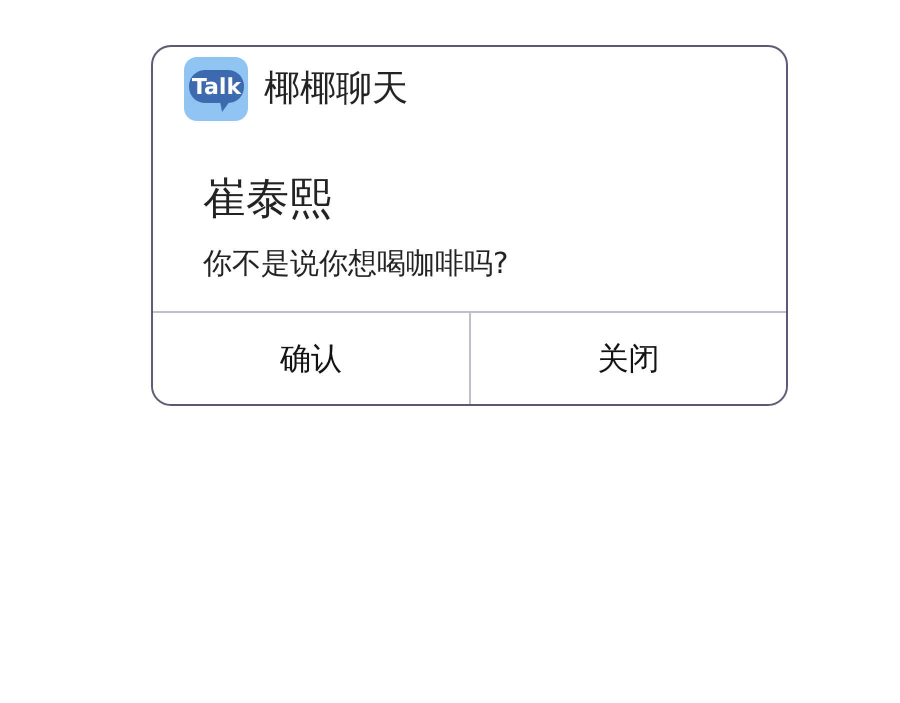  Describe the element at coordinates (356, 262) in the screenshot. I see `message-text: 你不是说你想喝咖啡吗?` at that location.